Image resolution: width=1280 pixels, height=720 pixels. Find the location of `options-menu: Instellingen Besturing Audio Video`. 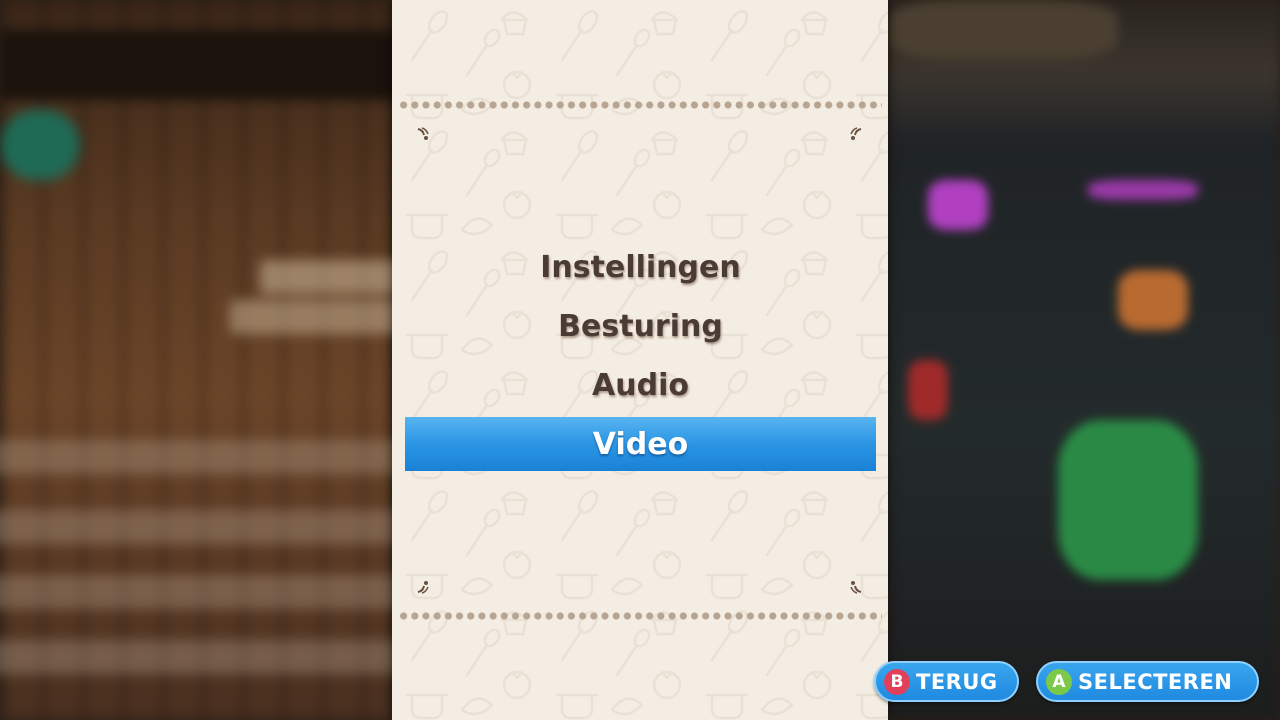

options-menu: Instellingen Besturing Audio Video is located at coordinates (640, 358).